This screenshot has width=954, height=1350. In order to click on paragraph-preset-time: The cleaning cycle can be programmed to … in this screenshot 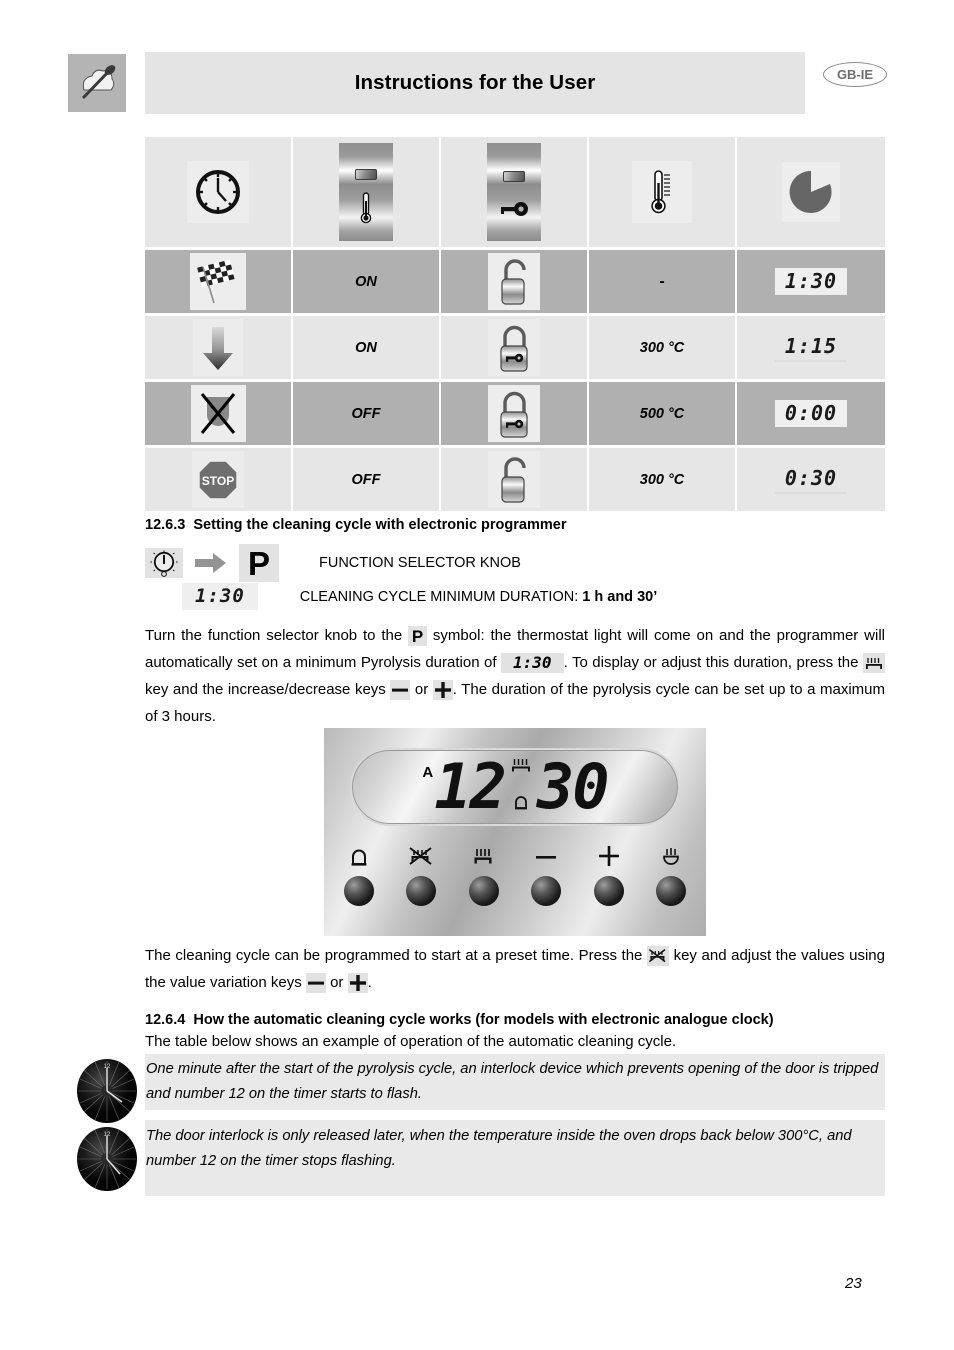, I will do `click(515, 969)`.